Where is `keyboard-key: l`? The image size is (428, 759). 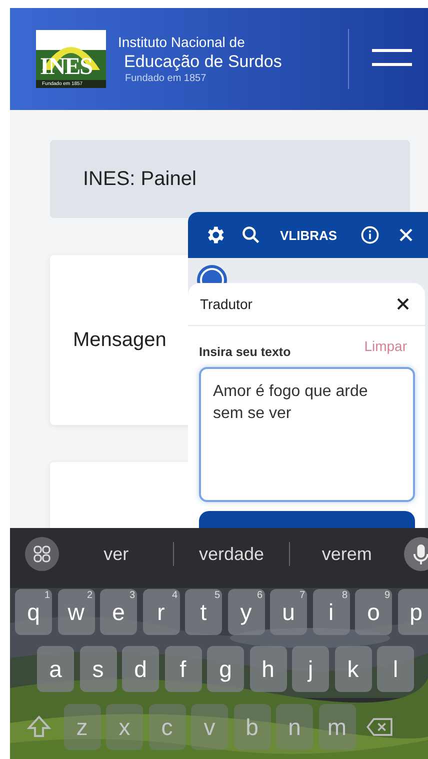
keyboard-key: l is located at coordinates (395, 669).